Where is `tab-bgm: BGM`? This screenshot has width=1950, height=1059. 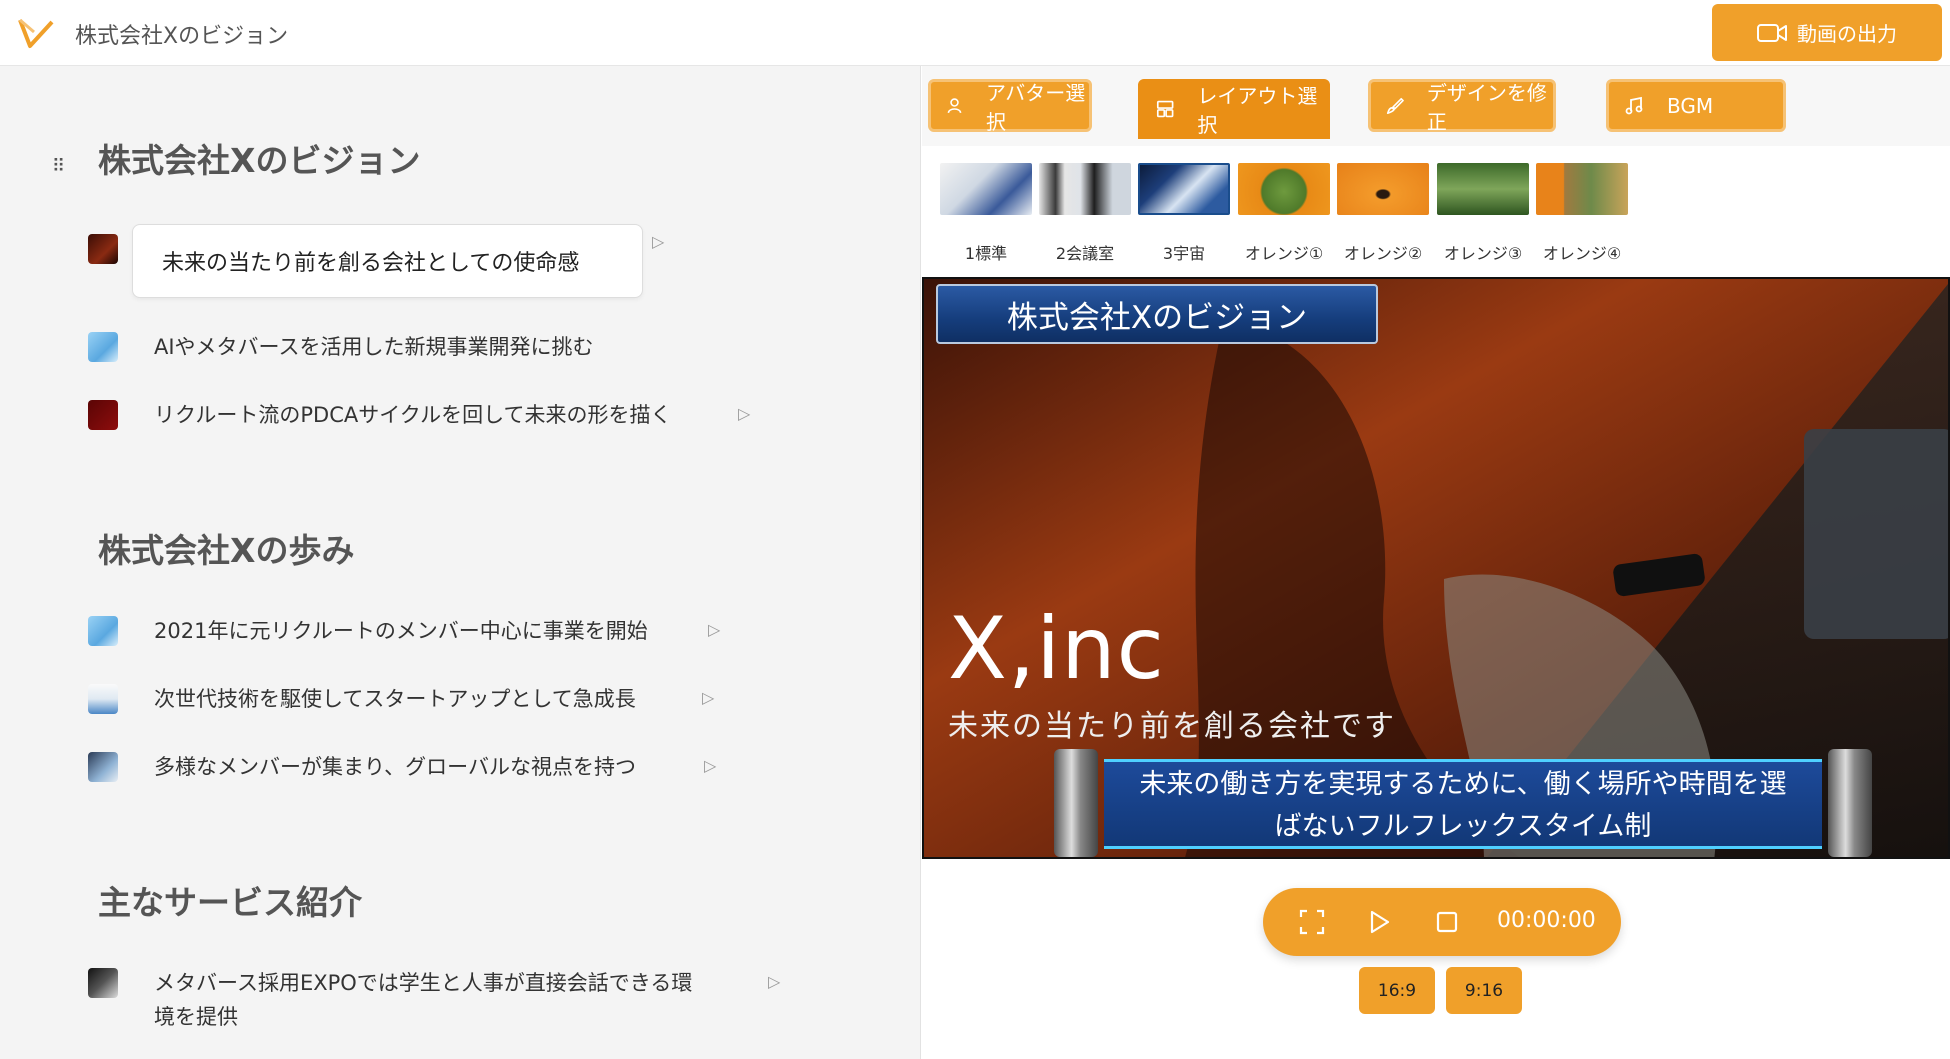 tab-bgm: BGM is located at coordinates (1696, 105).